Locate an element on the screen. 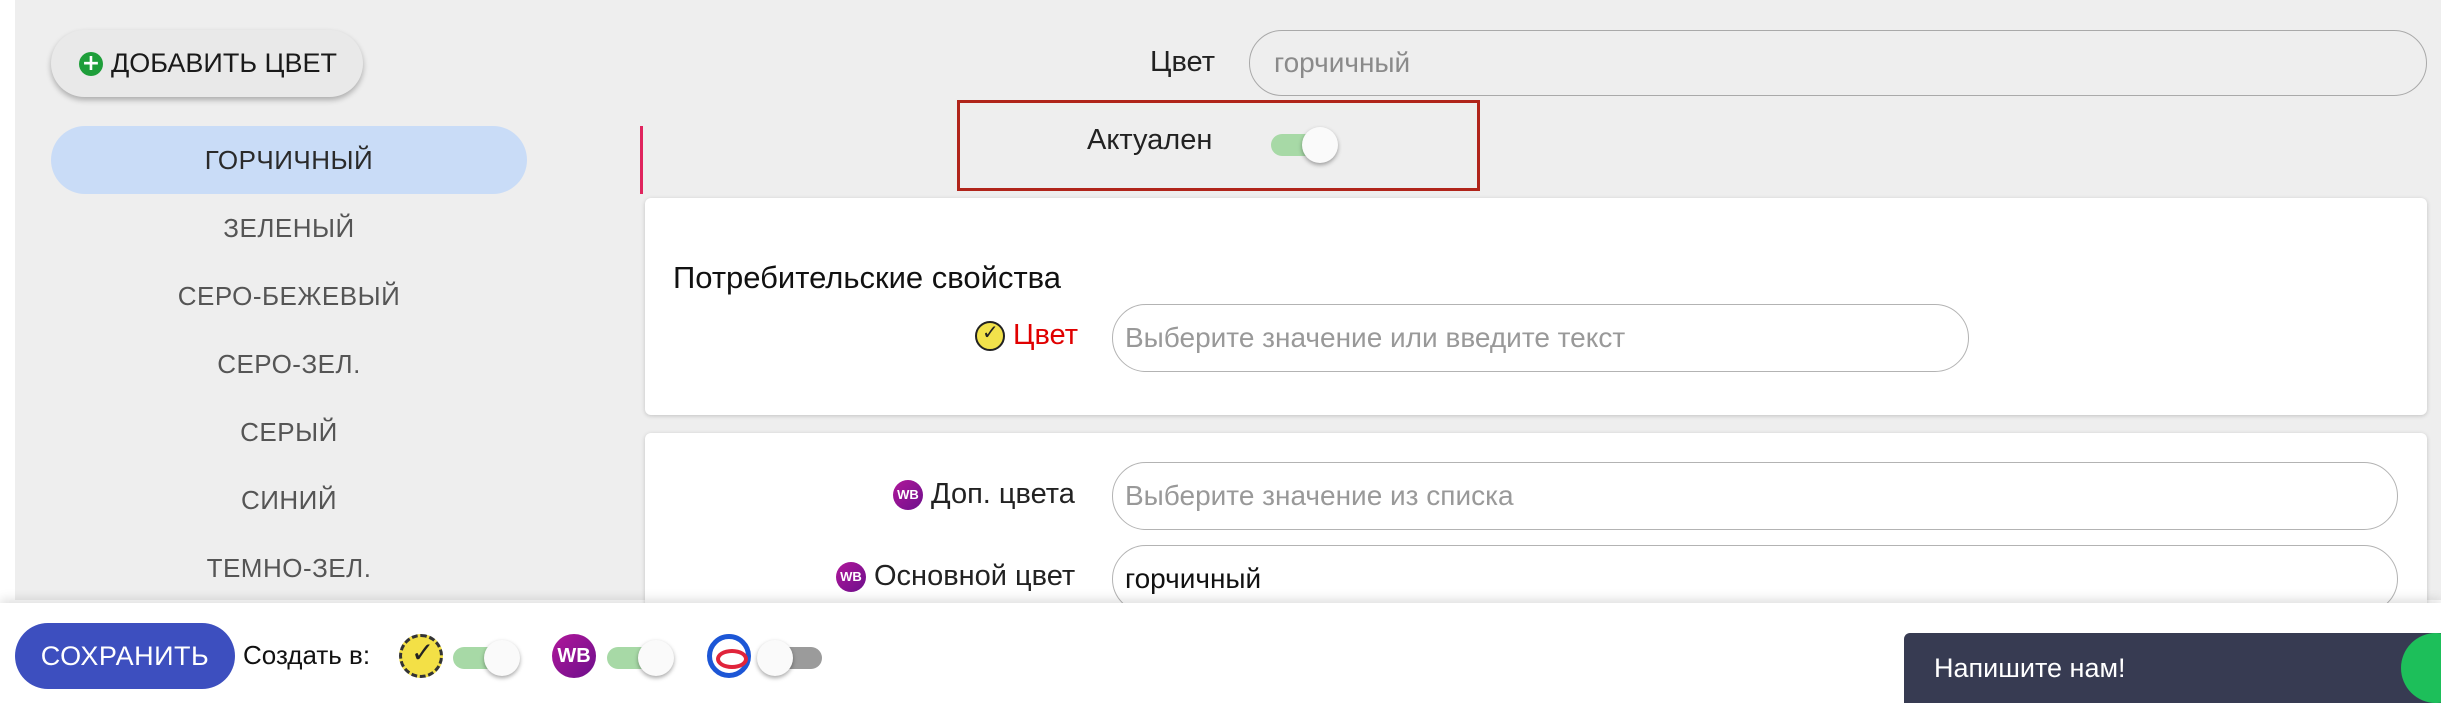 The image size is (2441, 703). consumer-color-field-label: Цвет is located at coordinates (1026, 335).